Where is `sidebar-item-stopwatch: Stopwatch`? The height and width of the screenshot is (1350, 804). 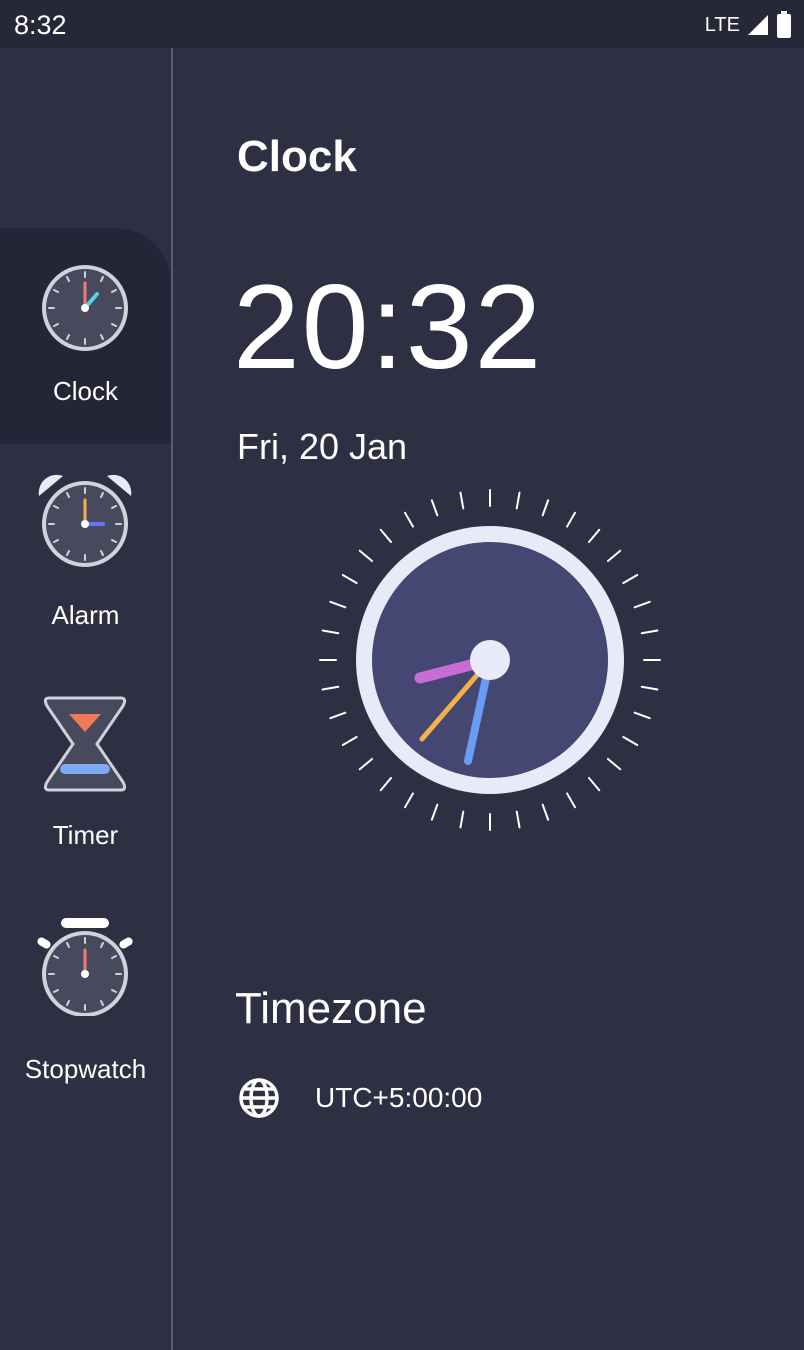
sidebar-item-stopwatch: Stopwatch is located at coordinates (85, 1016).